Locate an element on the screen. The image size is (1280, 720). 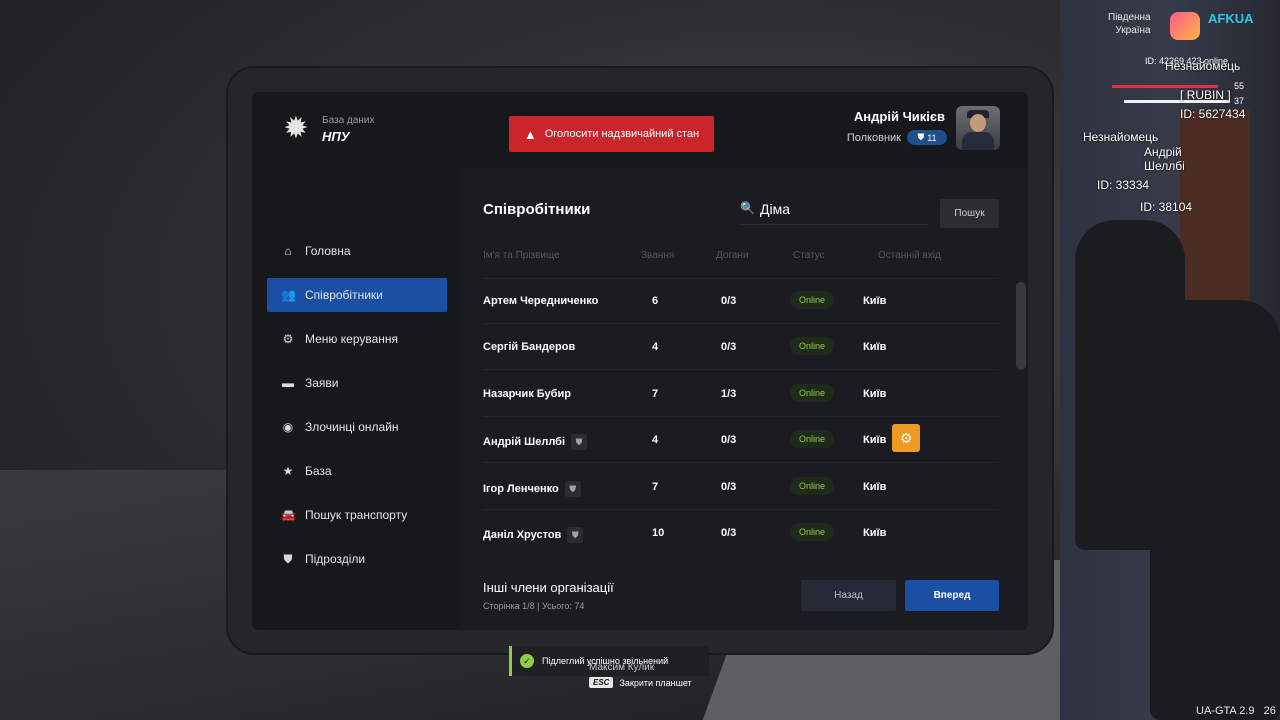
employee-name: Сергій Бандеров is located at coordinates (529, 347).